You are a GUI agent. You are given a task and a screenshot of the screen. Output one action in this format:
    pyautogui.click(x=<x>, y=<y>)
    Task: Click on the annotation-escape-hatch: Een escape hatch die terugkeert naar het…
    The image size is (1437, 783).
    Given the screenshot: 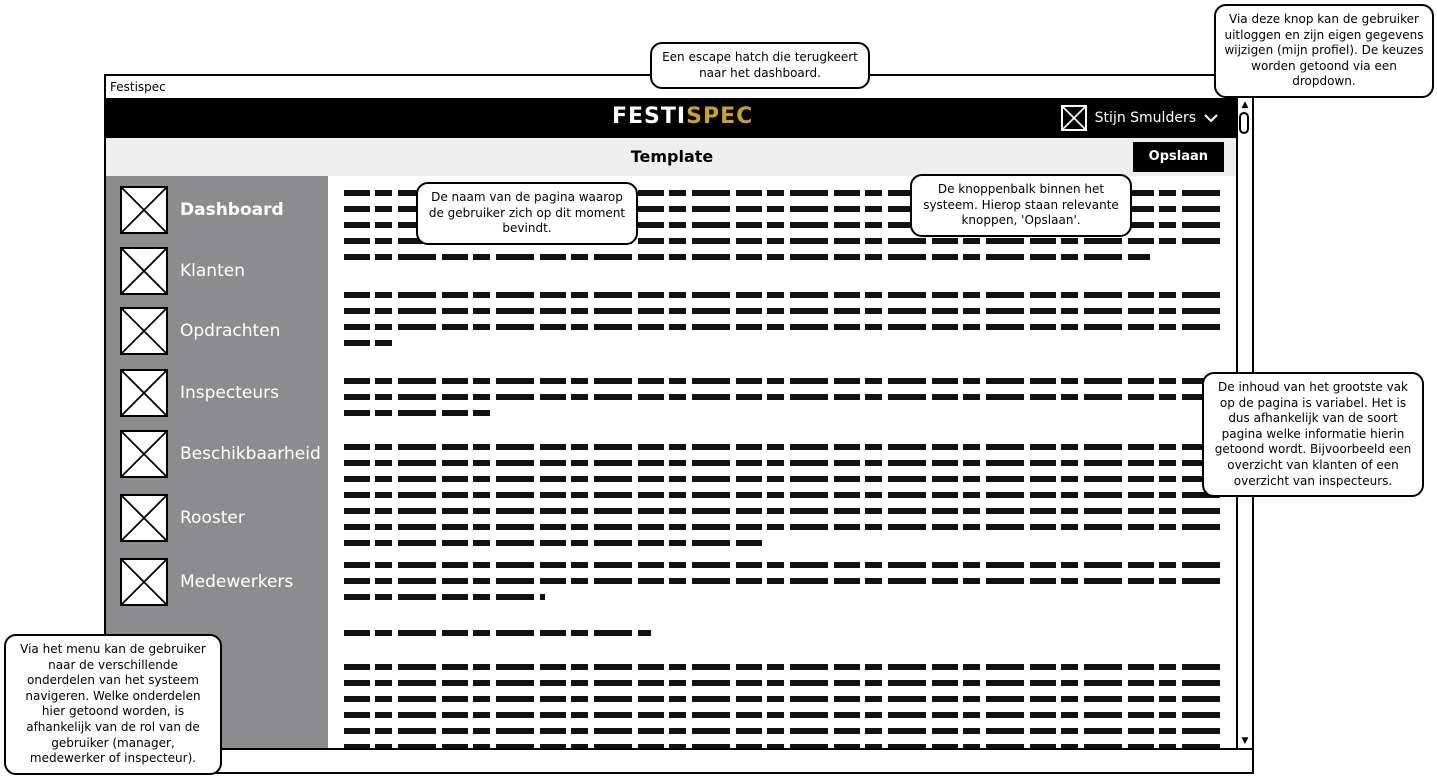 What is the action you would take?
    pyautogui.click(x=760, y=66)
    